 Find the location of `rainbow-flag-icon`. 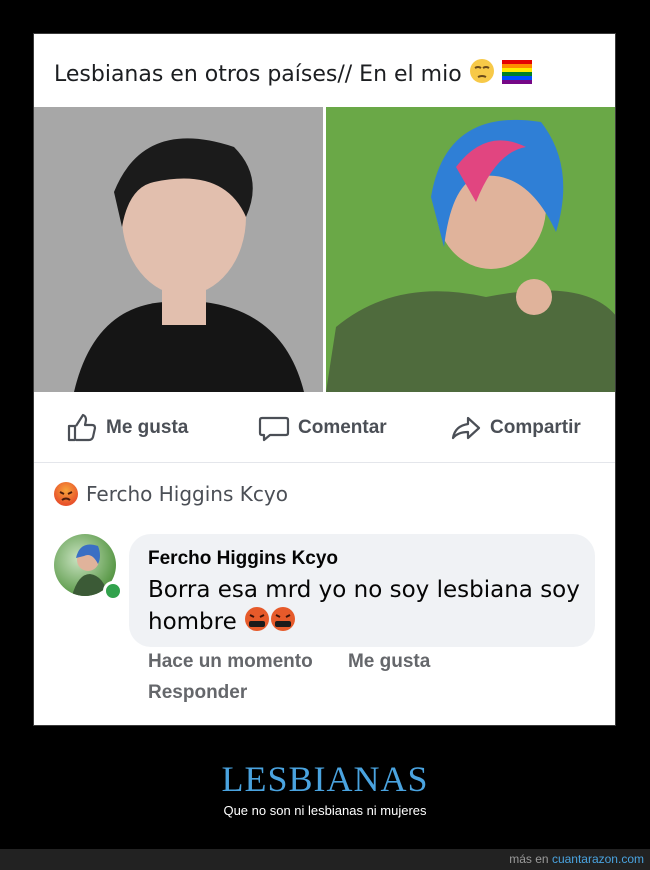

rainbow-flag-icon is located at coordinates (516, 75).